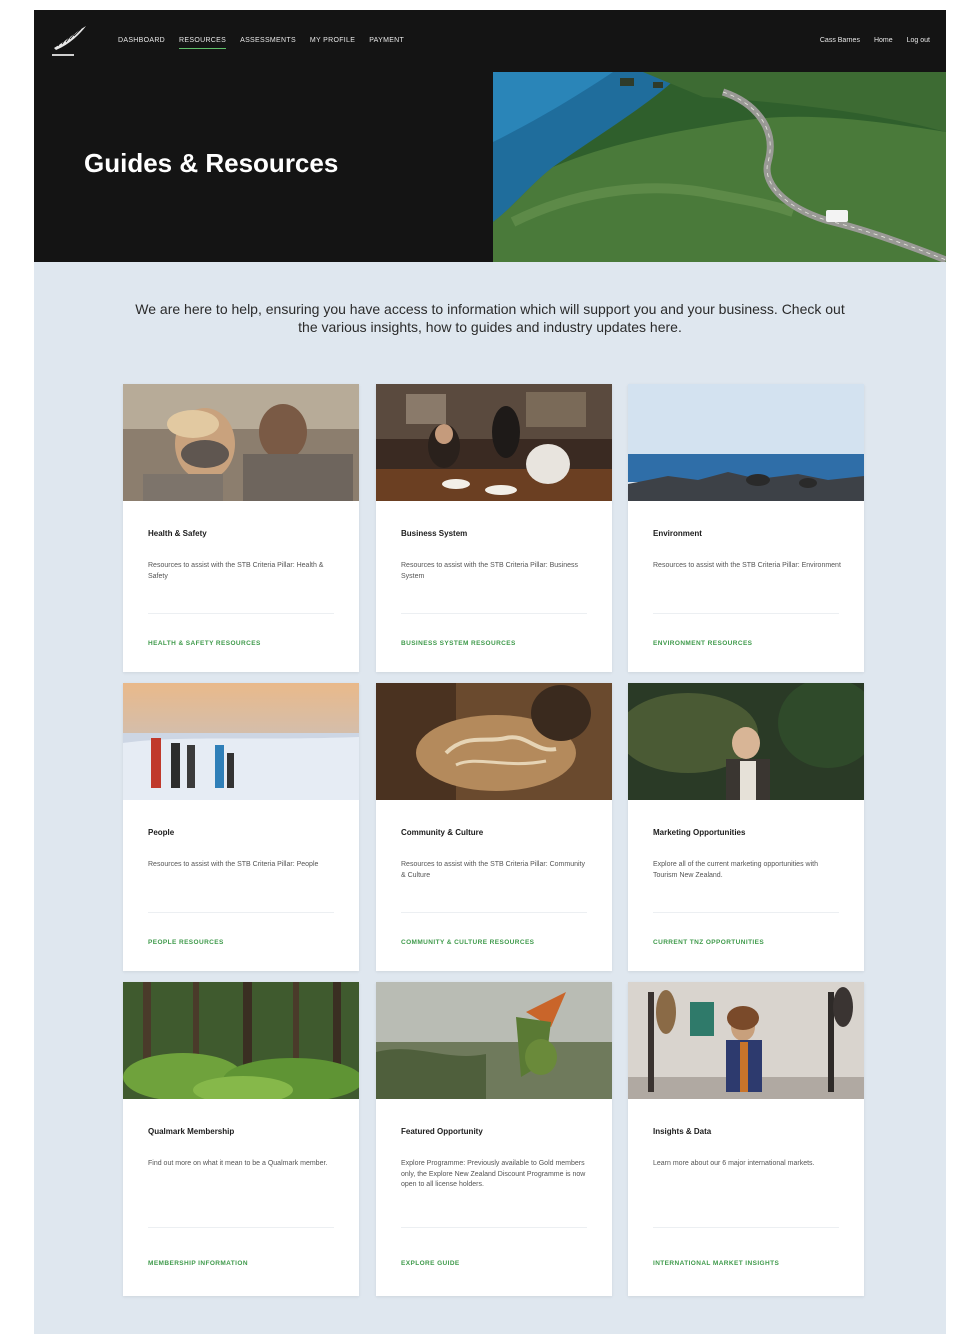 The height and width of the screenshot is (1334, 960). I want to click on card-link: BUSINESS SYSTEM RESOURCES, so click(458, 643).